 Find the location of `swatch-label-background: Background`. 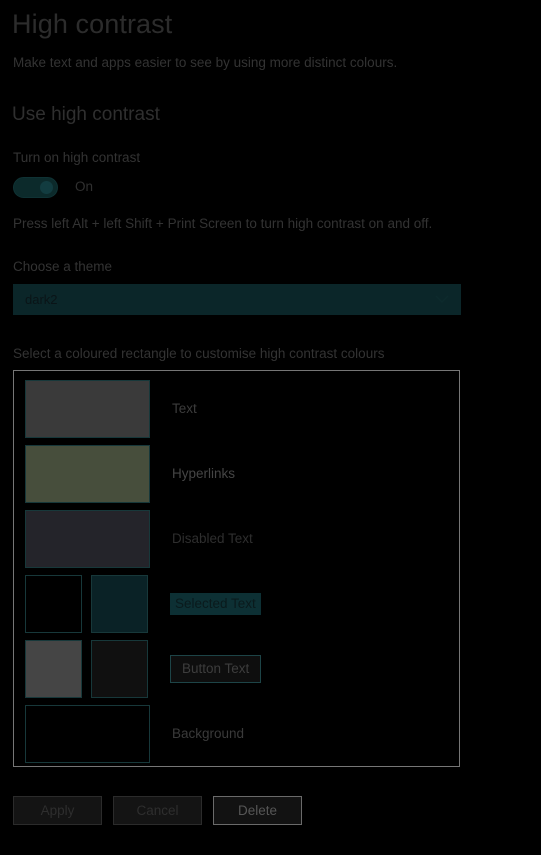

swatch-label-background: Background is located at coordinates (208, 733).